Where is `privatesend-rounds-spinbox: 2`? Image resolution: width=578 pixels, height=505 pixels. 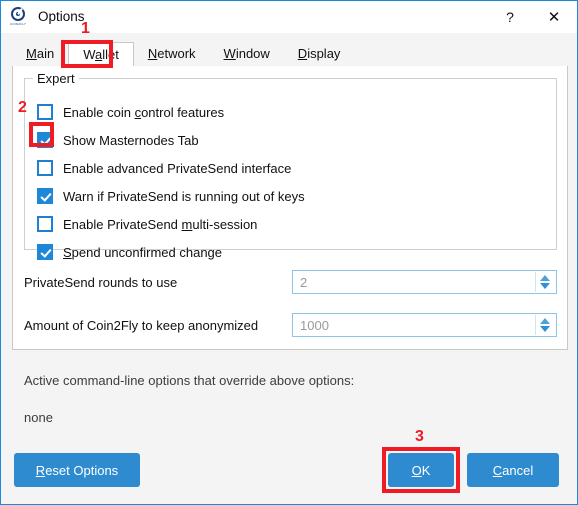
privatesend-rounds-spinbox: 2 is located at coordinates (424, 282).